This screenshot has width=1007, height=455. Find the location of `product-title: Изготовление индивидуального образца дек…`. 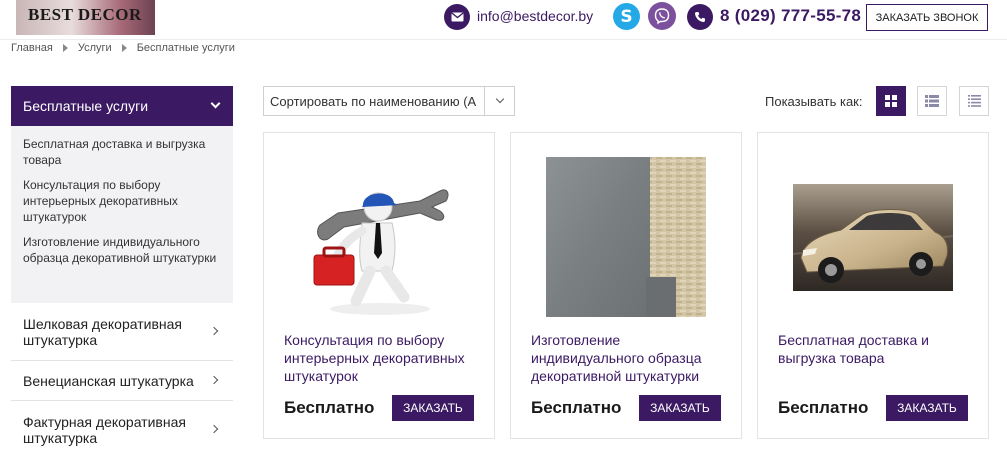

product-title: Изготовление индивидуального образца дек… is located at coordinates (631, 358).